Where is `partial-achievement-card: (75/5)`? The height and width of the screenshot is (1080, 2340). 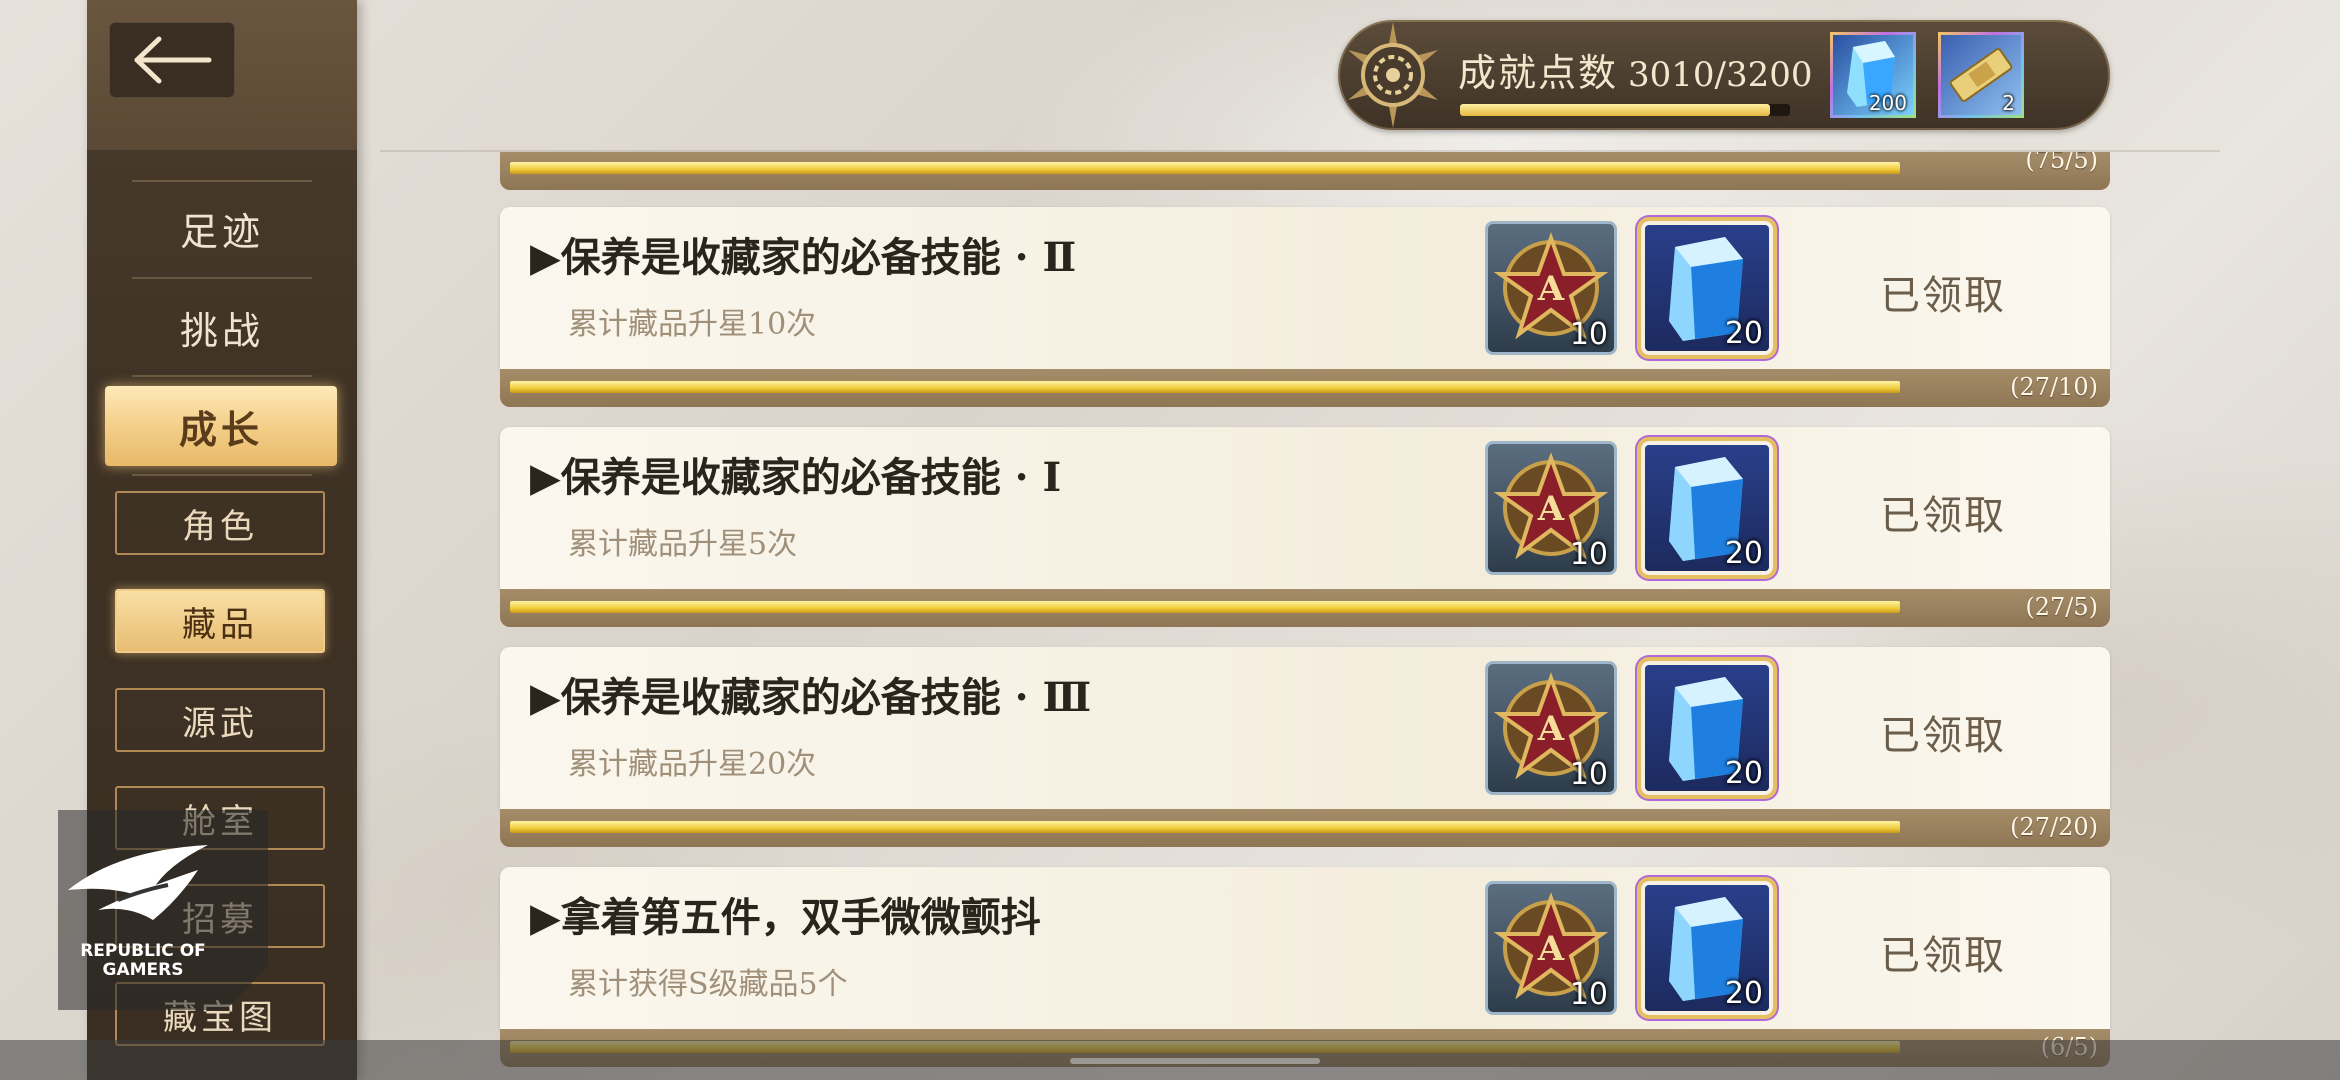
partial-achievement-card: (75/5) is located at coordinates (1305, 171).